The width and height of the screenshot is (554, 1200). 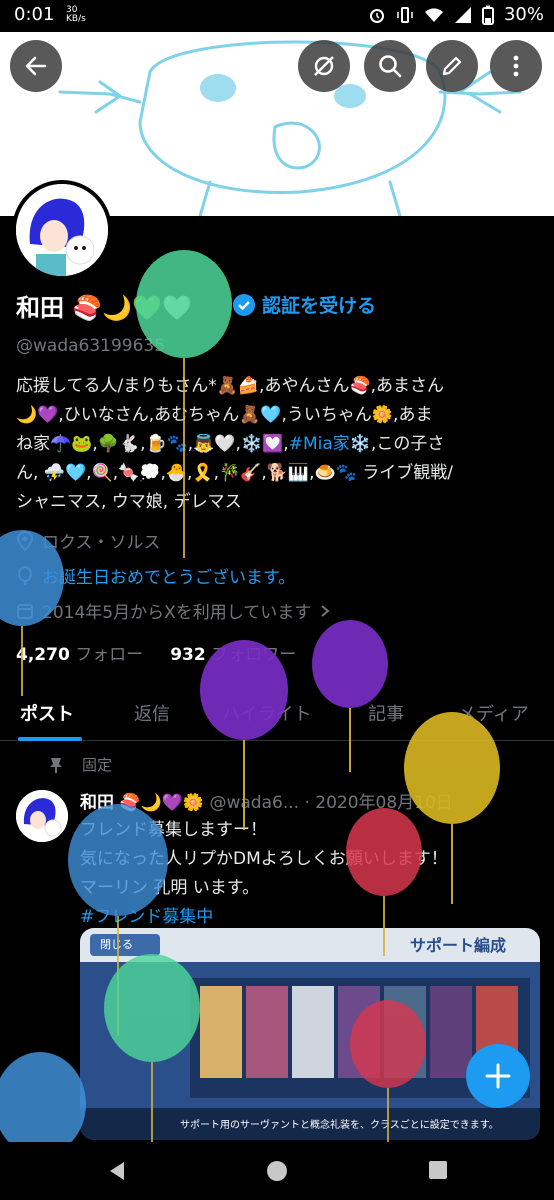 I want to click on plus-icon, so click(x=498, y=1076).